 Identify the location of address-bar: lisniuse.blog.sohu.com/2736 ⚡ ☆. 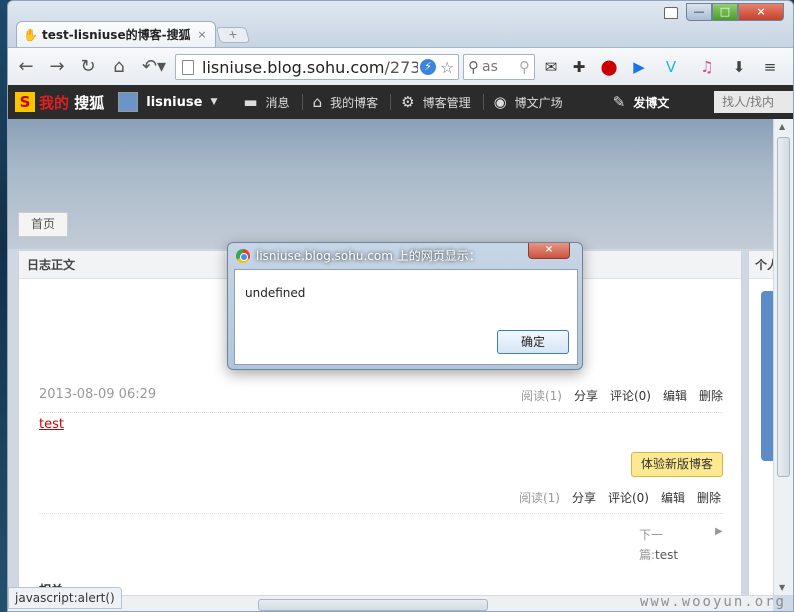
(317, 67).